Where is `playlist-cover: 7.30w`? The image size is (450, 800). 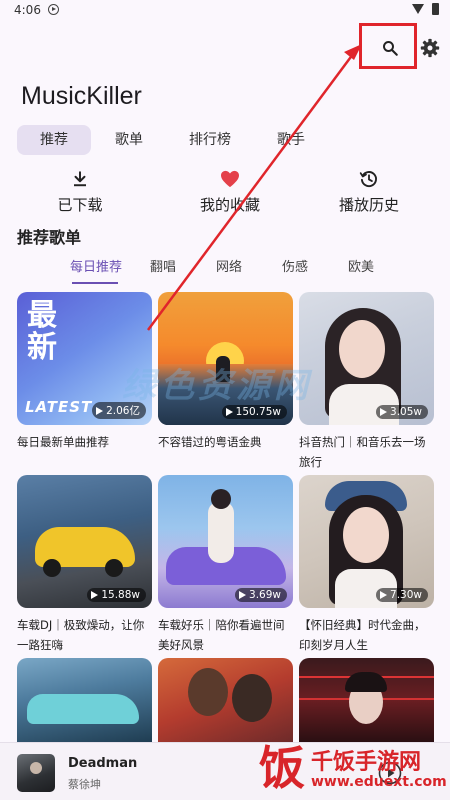
playlist-cover: 7.30w is located at coordinates (366, 541).